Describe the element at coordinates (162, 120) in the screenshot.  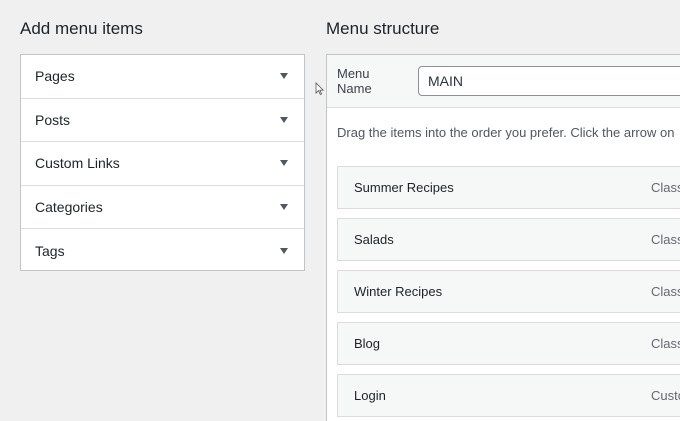
I see `accordion-posts: Posts` at that location.